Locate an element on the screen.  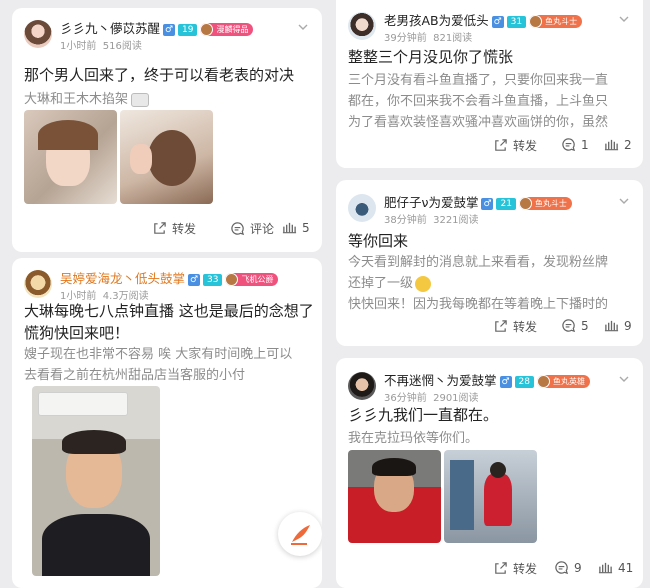
like-button: 9 is located at coordinates (618, 325).